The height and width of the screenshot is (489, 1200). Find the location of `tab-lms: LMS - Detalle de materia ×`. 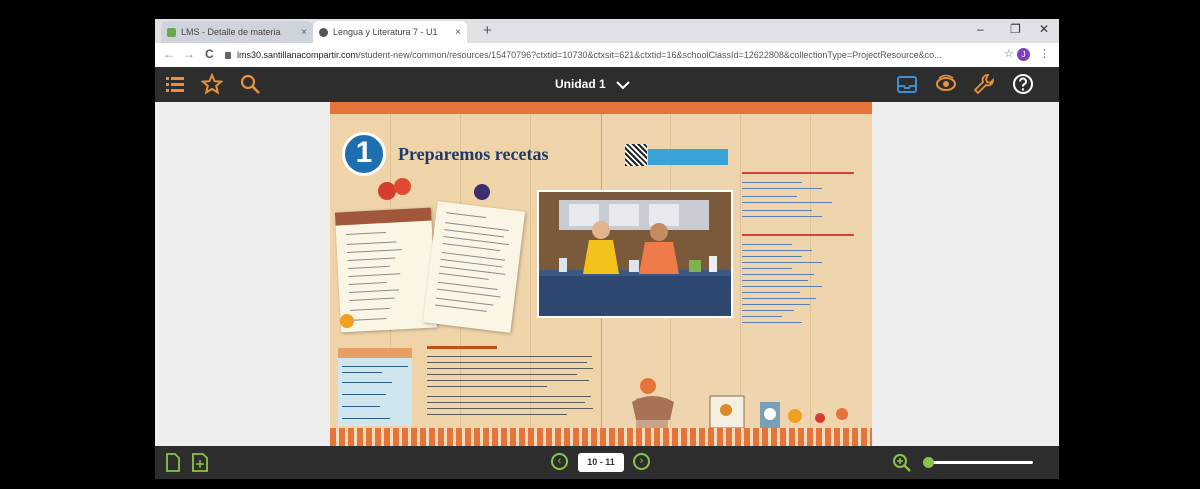

tab-lms: LMS - Detalle de materia × is located at coordinates (237, 32).